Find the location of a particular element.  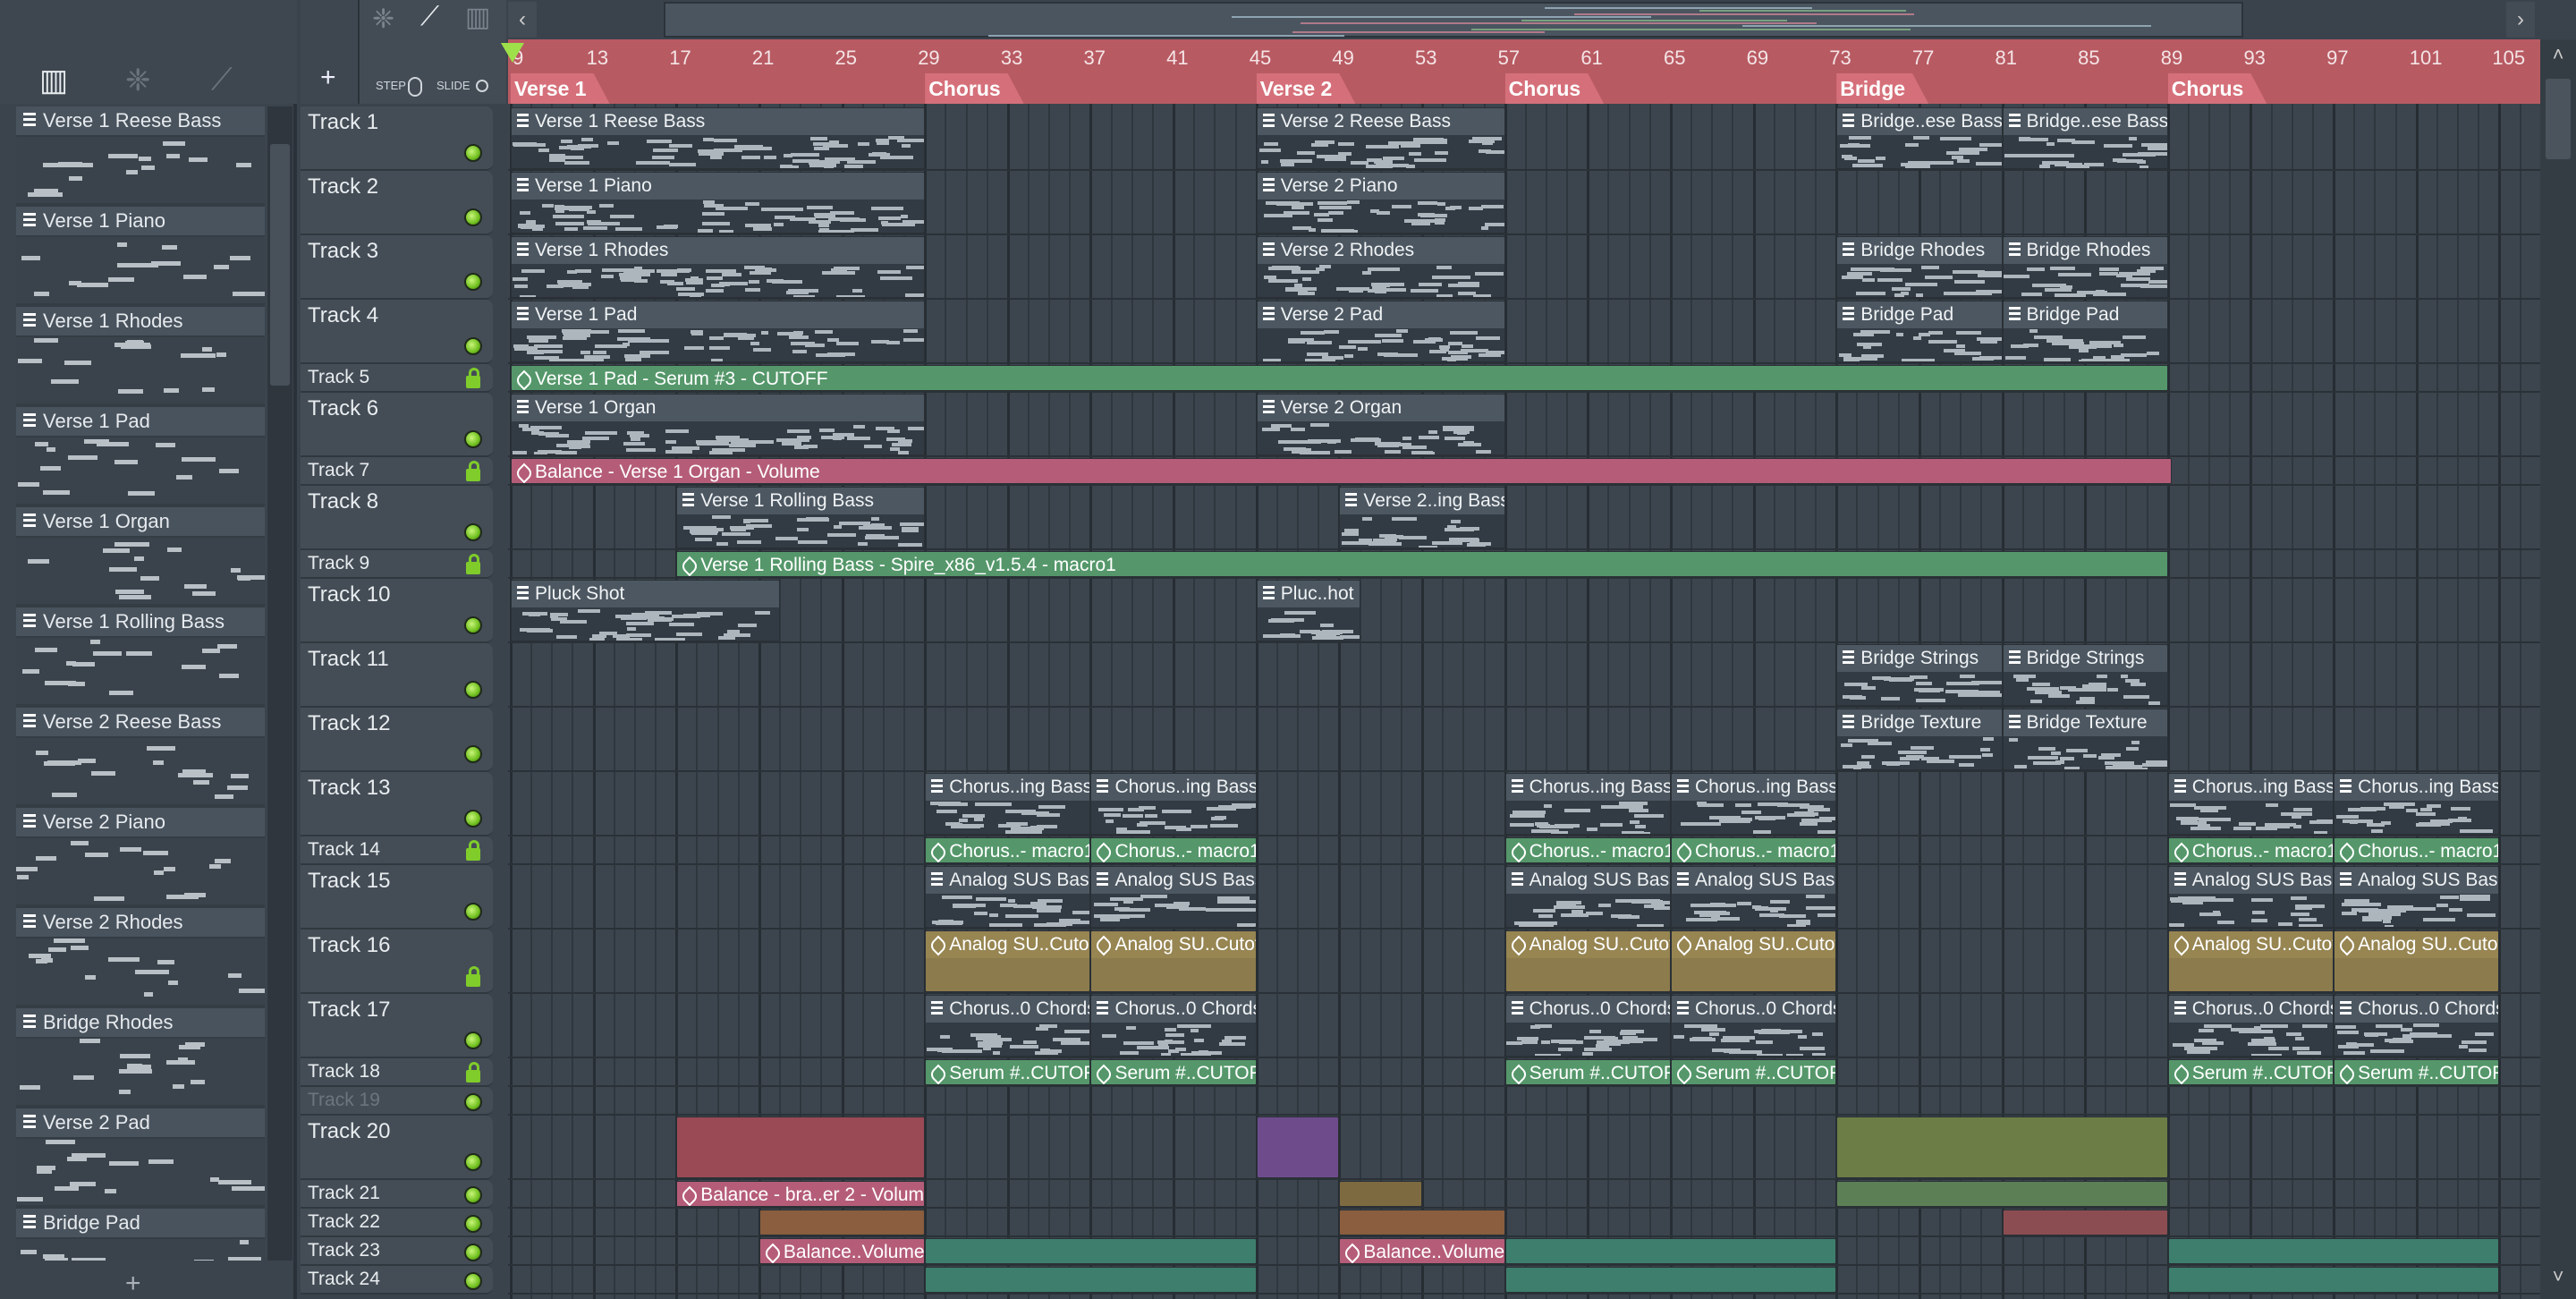

track-header: Track 13 is located at coordinates (397, 804).